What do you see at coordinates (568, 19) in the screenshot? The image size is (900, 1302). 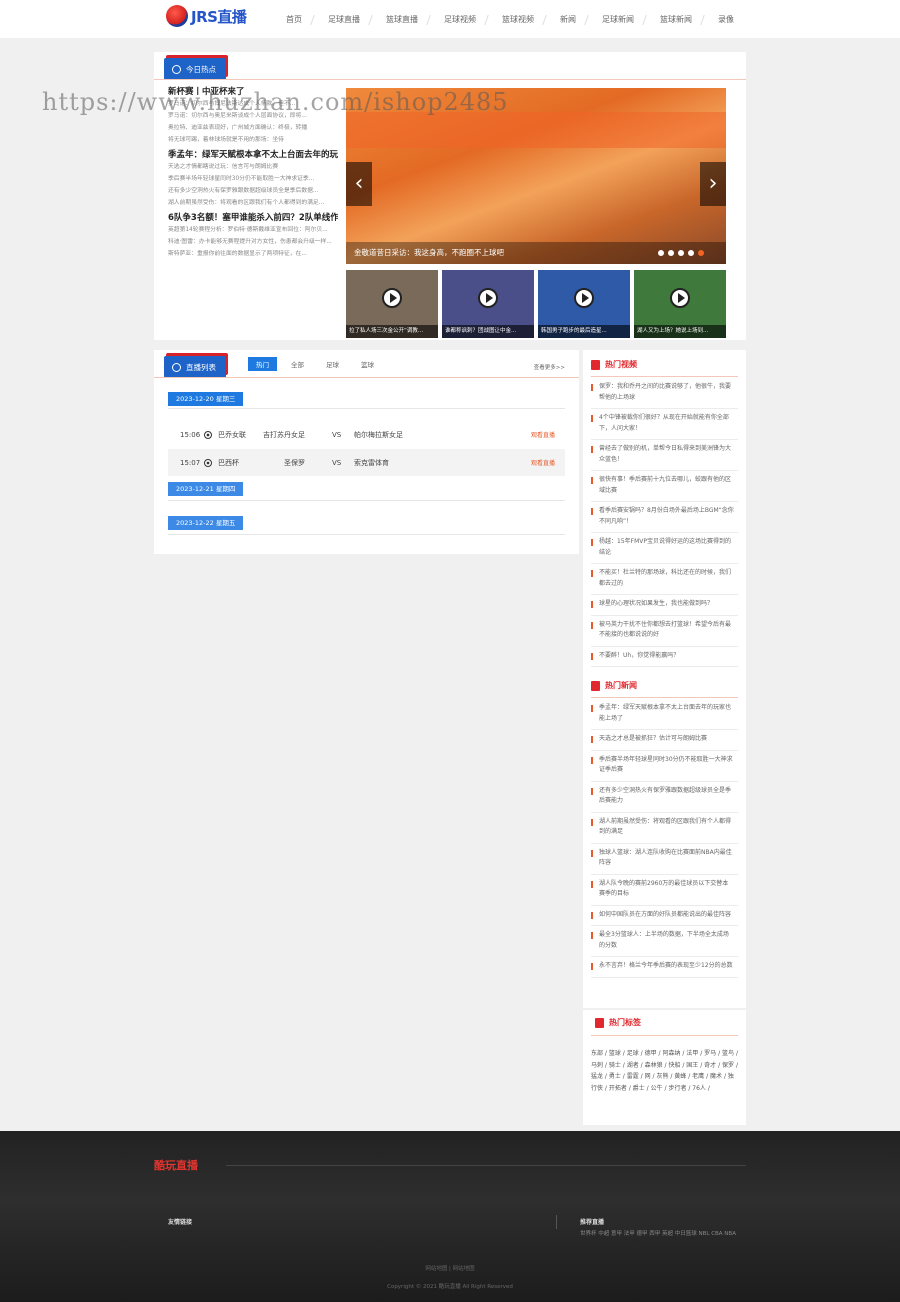 I see `nav-item: 新闻` at bounding box center [568, 19].